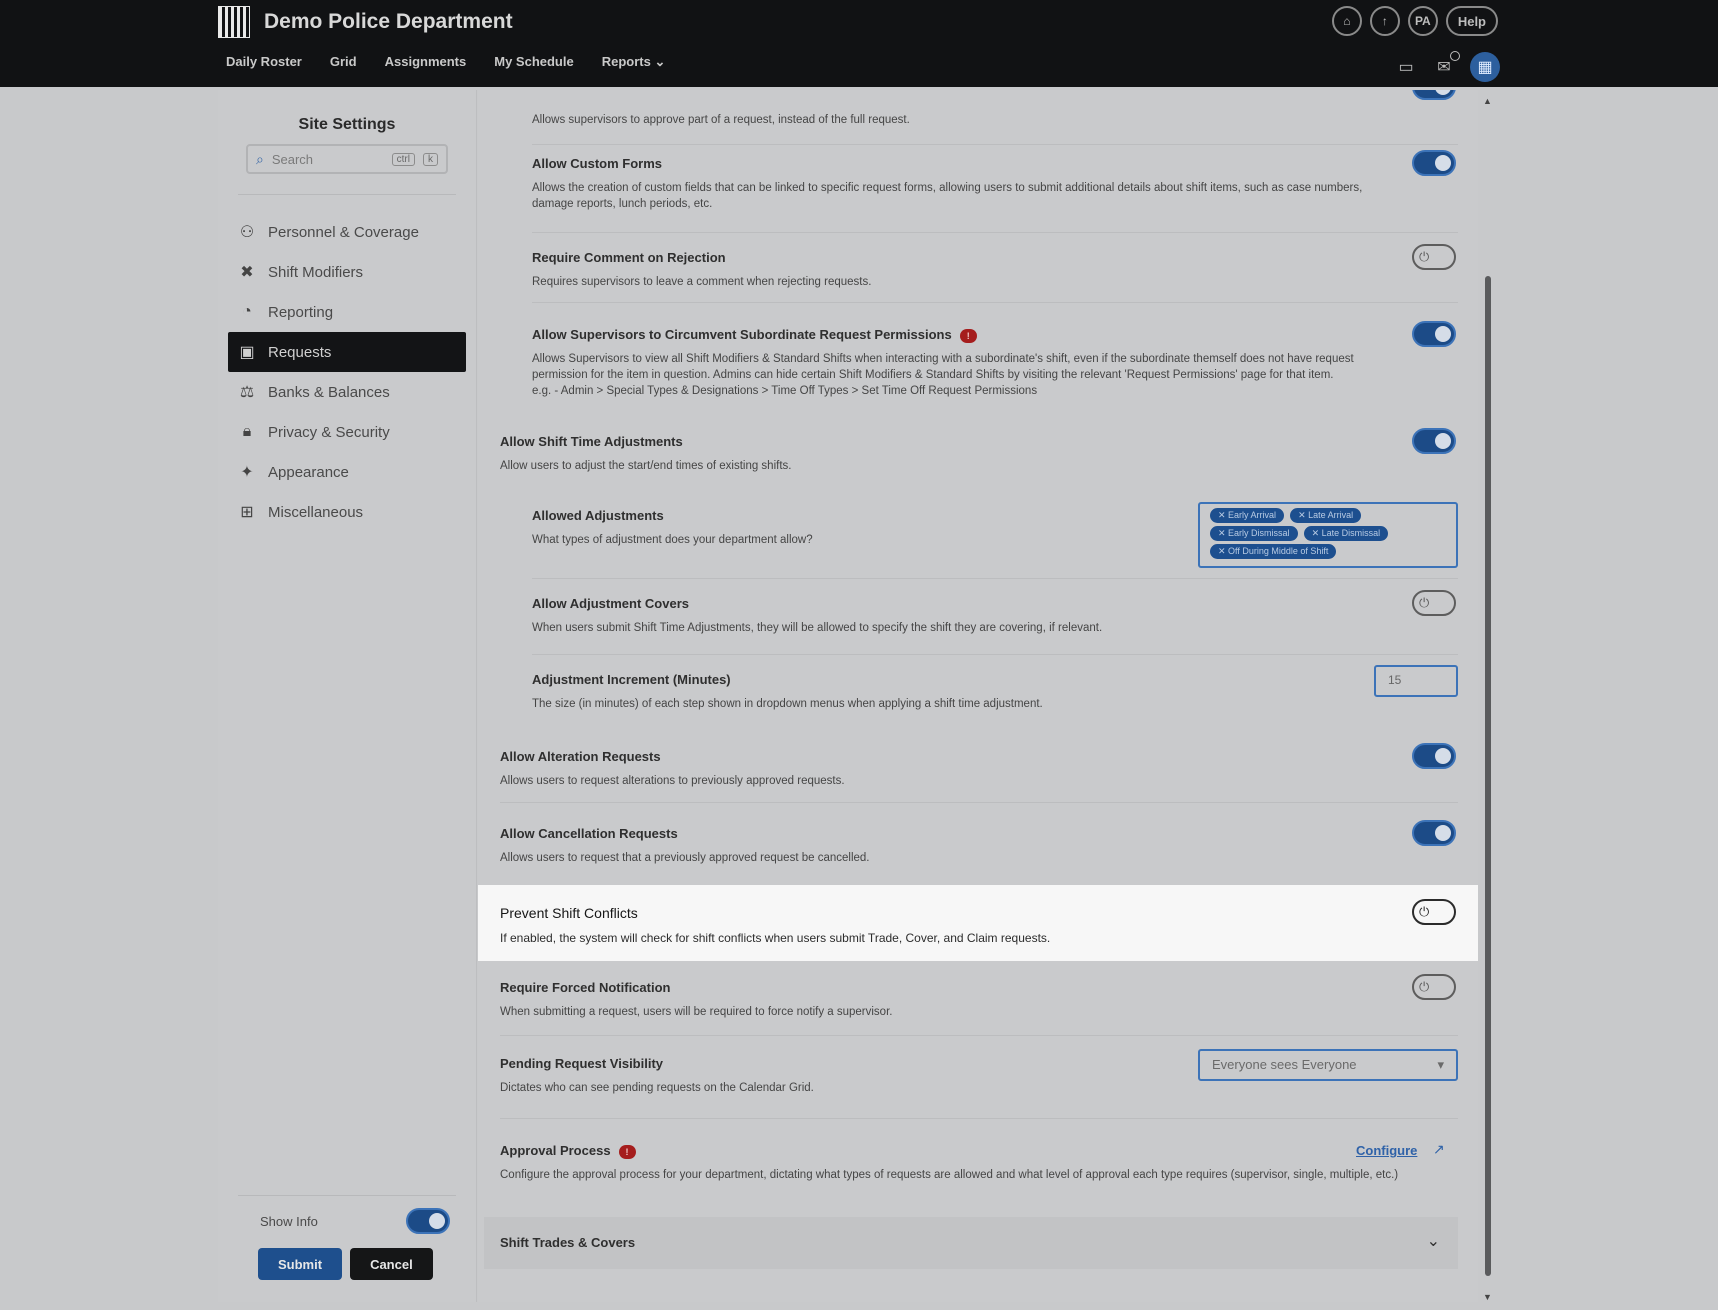 This screenshot has height=1310, width=1718. What do you see at coordinates (365, 22) in the screenshot?
I see `brand: Demo Police Department` at bounding box center [365, 22].